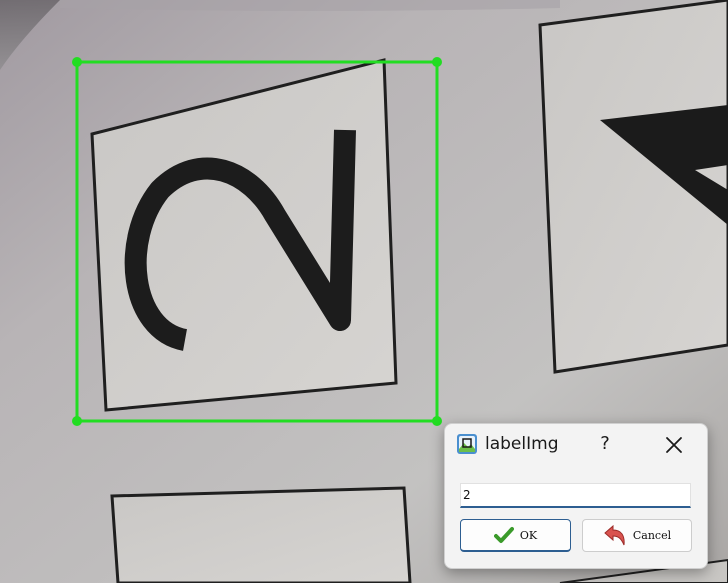 The width and height of the screenshot is (728, 583). I want to click on checkmark-icon, so click(503, 535).